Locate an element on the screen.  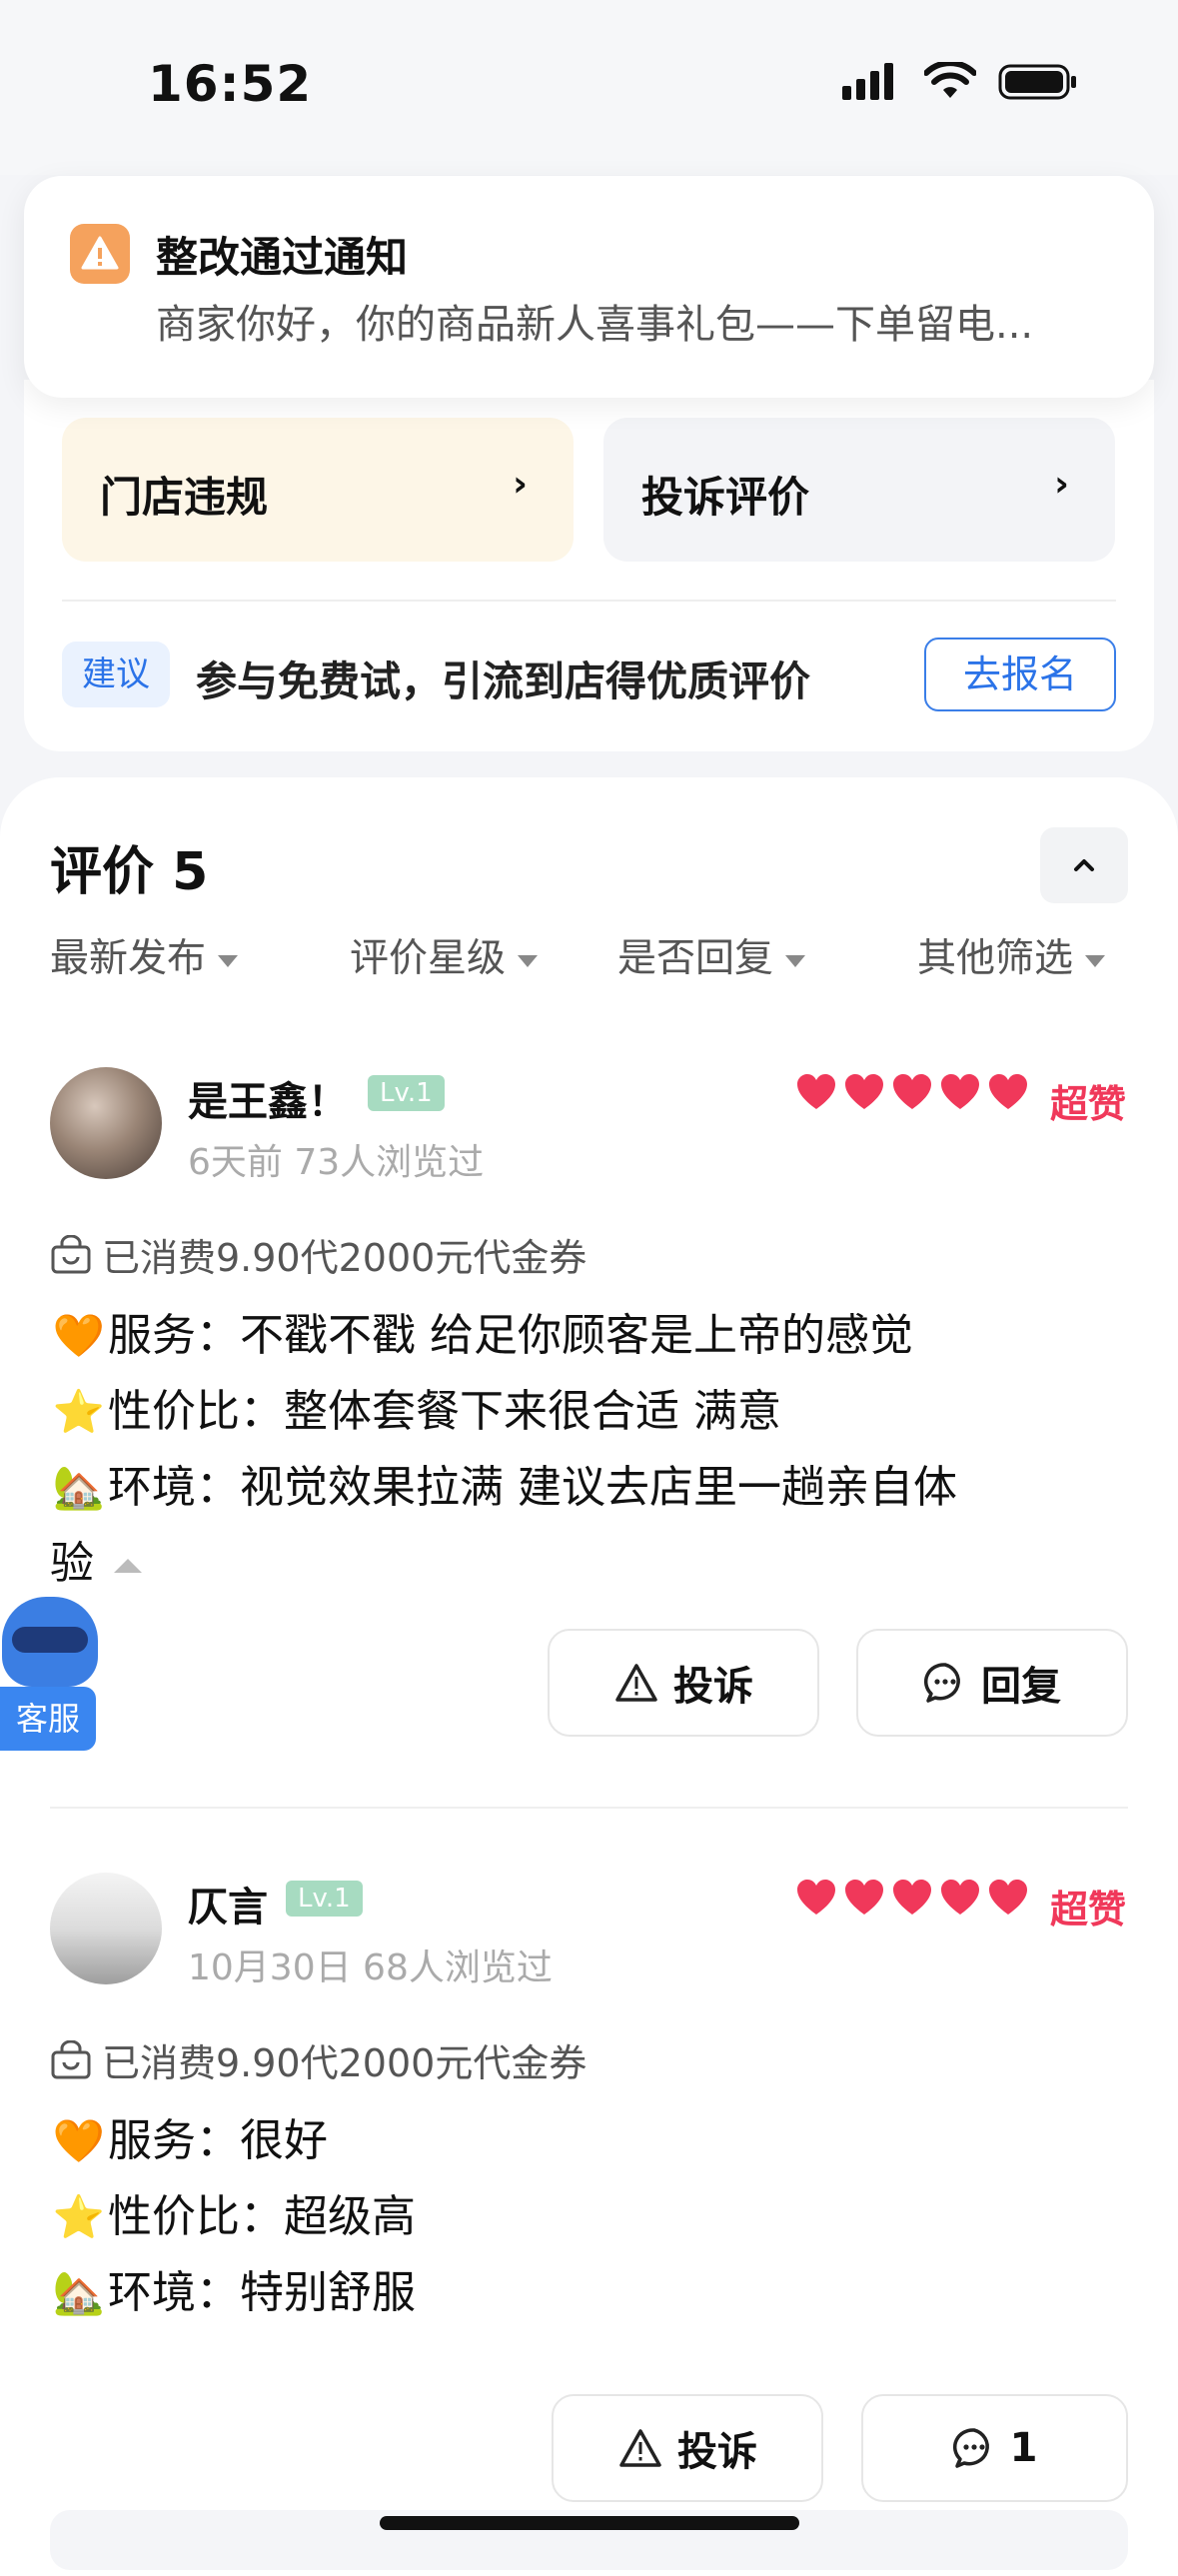
review-text: 性价比：整体套餐下来很合适 满意 is located at coordinates (444, 1411).